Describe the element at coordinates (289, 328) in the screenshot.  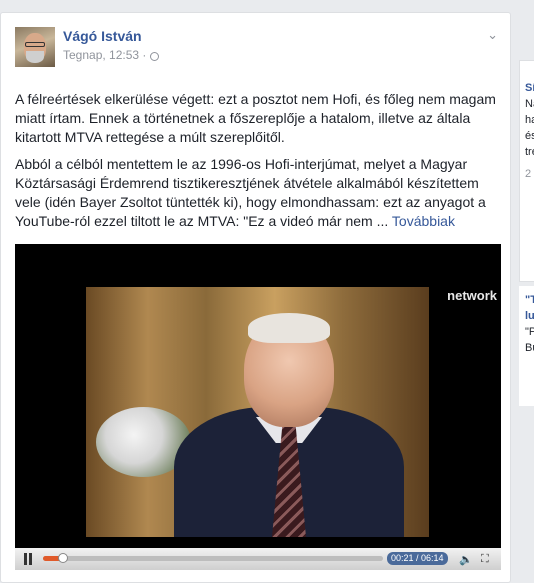
I see `video-hair` at that location.